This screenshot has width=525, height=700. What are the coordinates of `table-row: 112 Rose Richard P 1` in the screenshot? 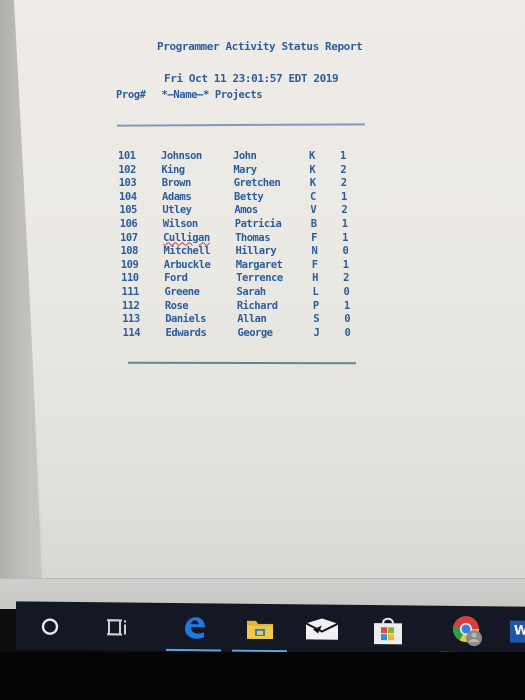 It's located at (262, 306).